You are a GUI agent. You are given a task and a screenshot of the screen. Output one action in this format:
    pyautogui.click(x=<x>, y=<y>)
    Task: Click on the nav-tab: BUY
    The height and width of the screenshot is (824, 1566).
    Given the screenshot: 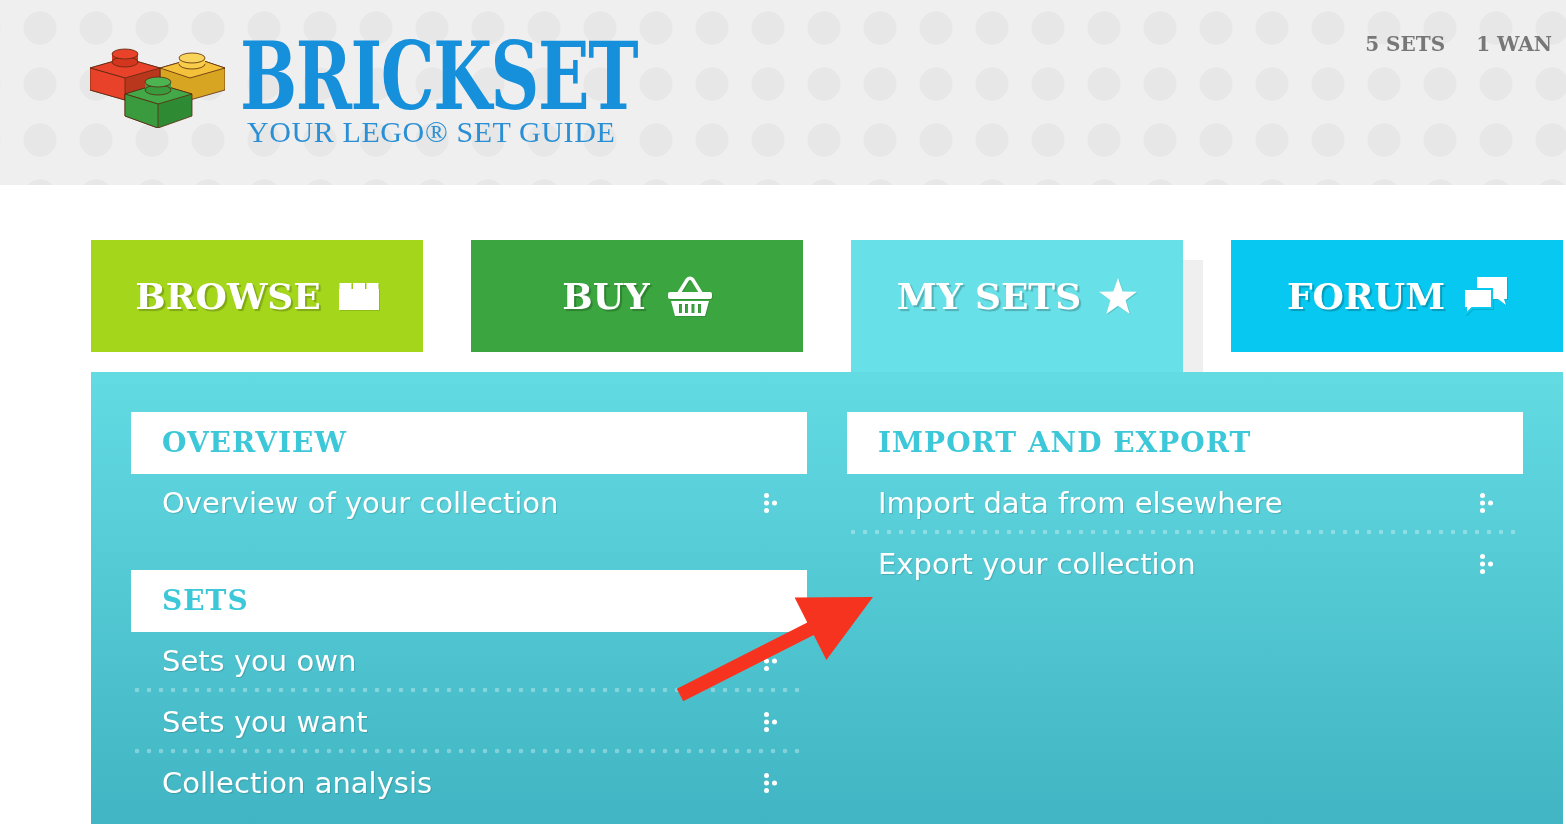 What is the action you would take?
    pyautogui.click(x=637, y=296)
    